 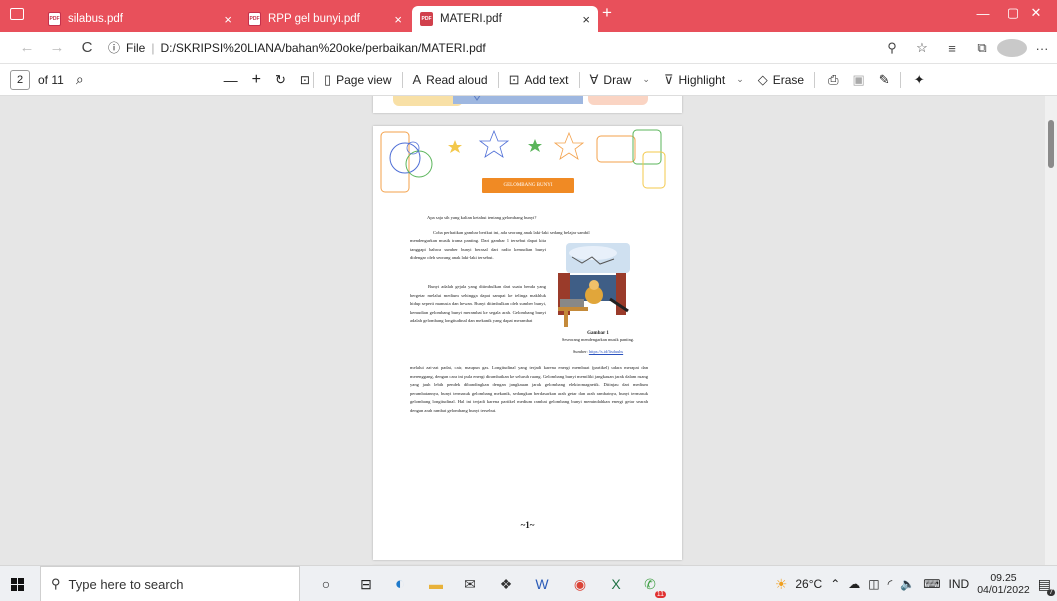 I want to click on cortana-icon: ○, so click(x=326, y=584).